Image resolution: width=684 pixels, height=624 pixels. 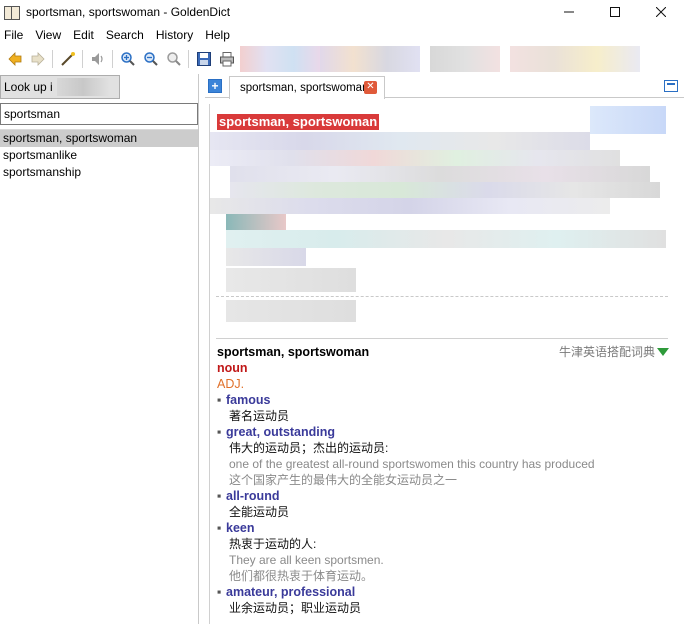 I want to click on menu-bar: File View Edit Search History Help, so click(x=342, y=35).